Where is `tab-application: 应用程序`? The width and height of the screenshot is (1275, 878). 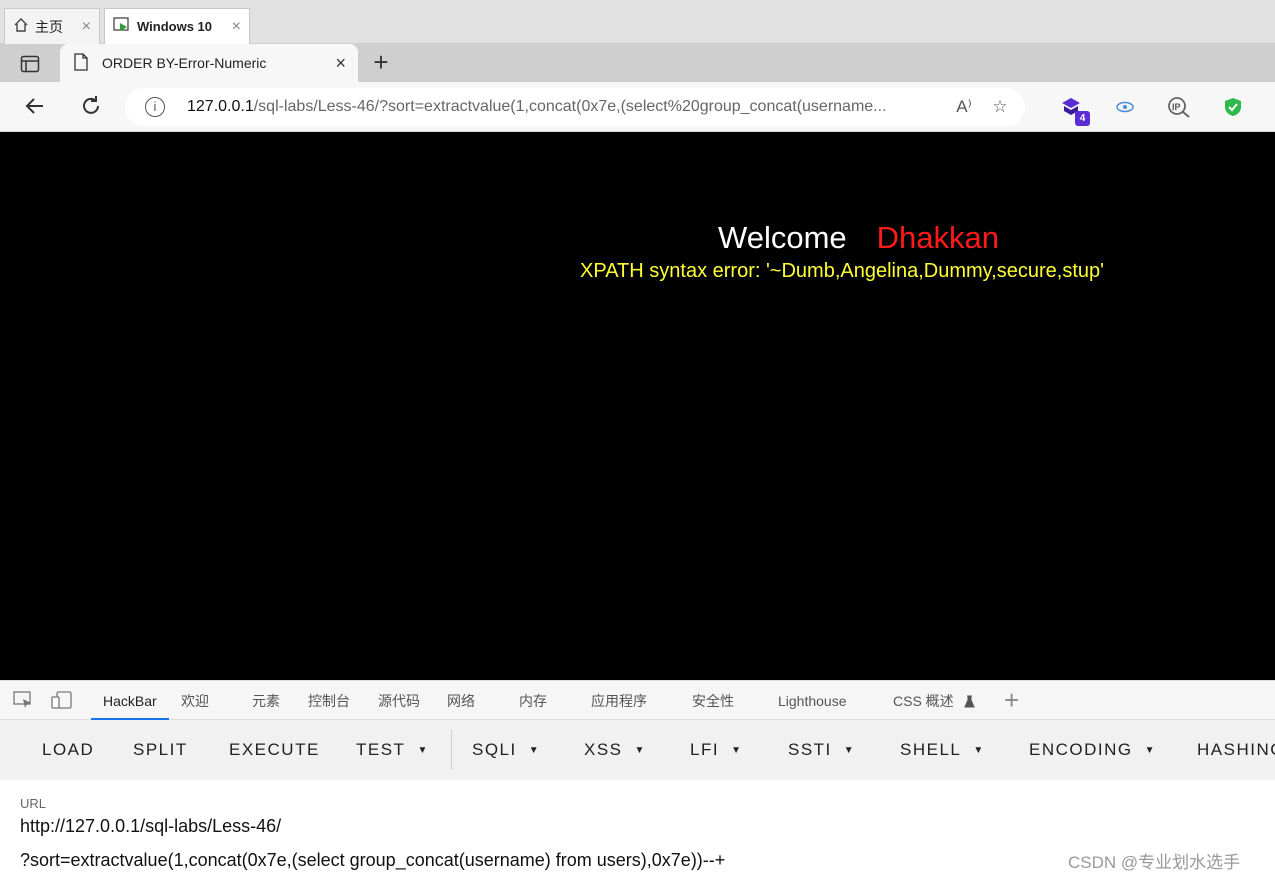 tab-application: 应用程序 is located at coordinates (619, 700).